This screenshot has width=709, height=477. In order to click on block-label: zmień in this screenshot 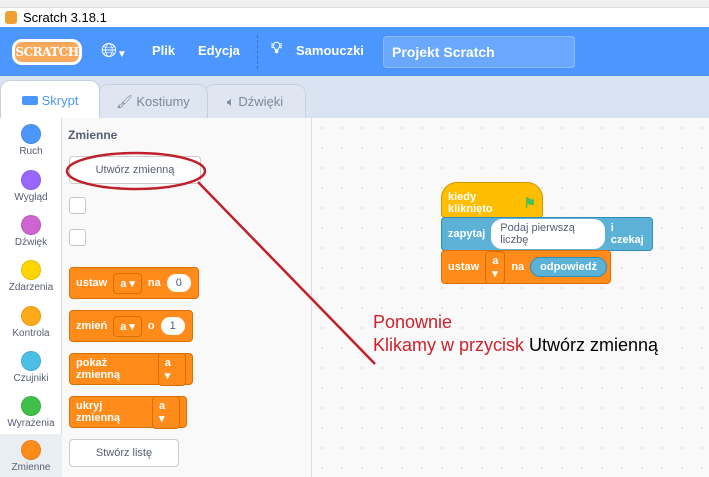, I will do `click(92, 326)`.